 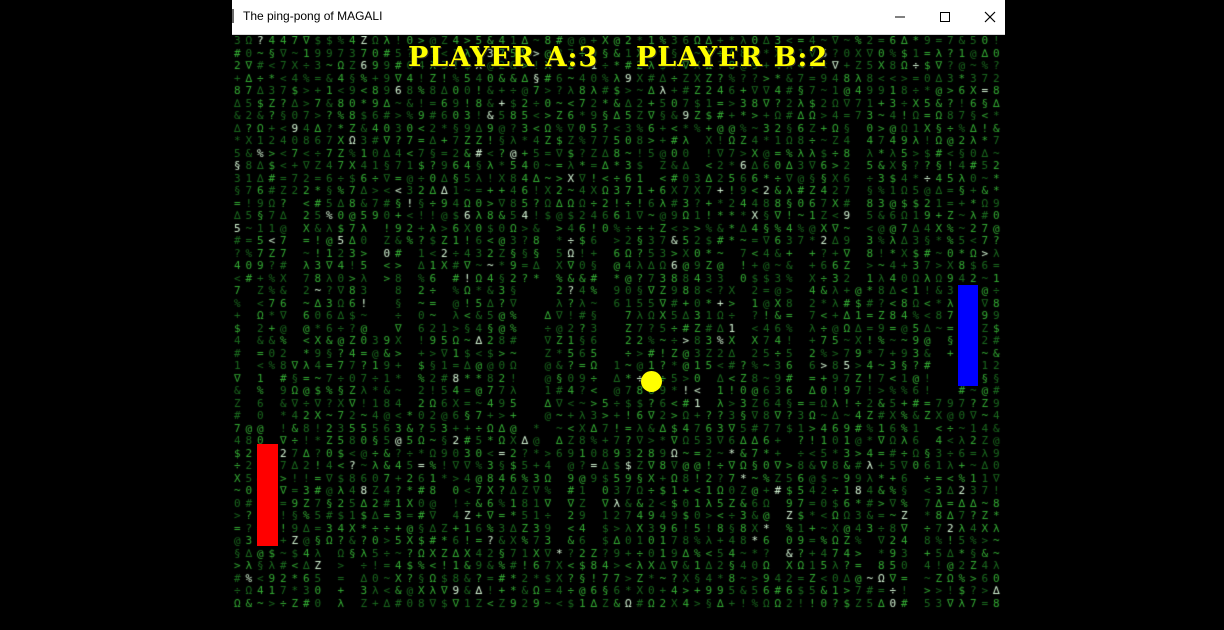 What do you see at coordinates (618, 17) in the screenshot?
I see `title-bar: The ping-pong of MAGALI` at bounding box center [618, 17].